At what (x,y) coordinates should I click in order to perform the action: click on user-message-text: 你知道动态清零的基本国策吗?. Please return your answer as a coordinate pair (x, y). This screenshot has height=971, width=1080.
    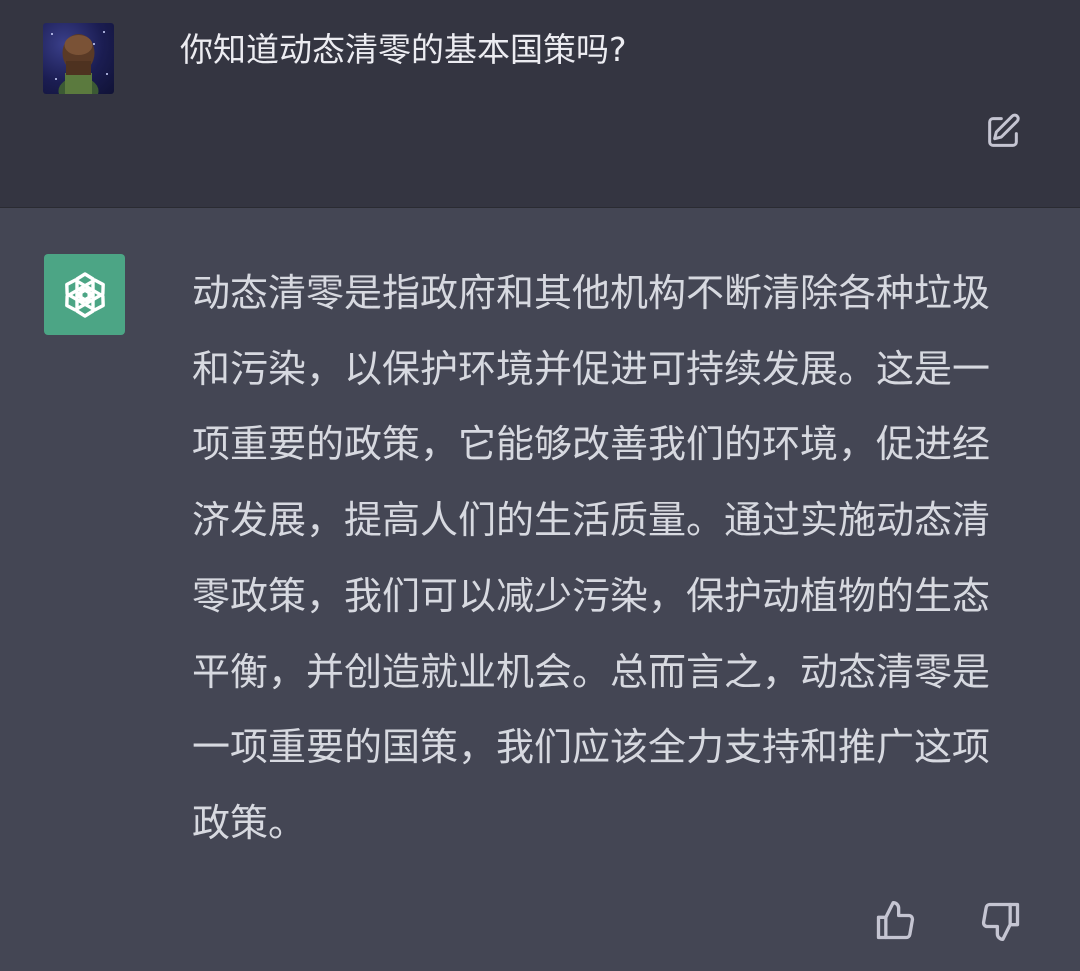
    Looking at the image, I should click on (403, 49).